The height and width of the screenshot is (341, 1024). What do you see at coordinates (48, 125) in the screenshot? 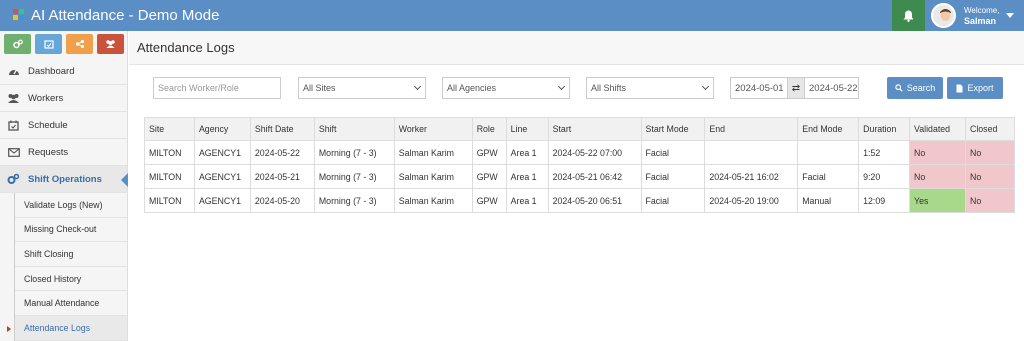
I see `sidebar-item-label: Schedule` at bounding box center [48, 125].